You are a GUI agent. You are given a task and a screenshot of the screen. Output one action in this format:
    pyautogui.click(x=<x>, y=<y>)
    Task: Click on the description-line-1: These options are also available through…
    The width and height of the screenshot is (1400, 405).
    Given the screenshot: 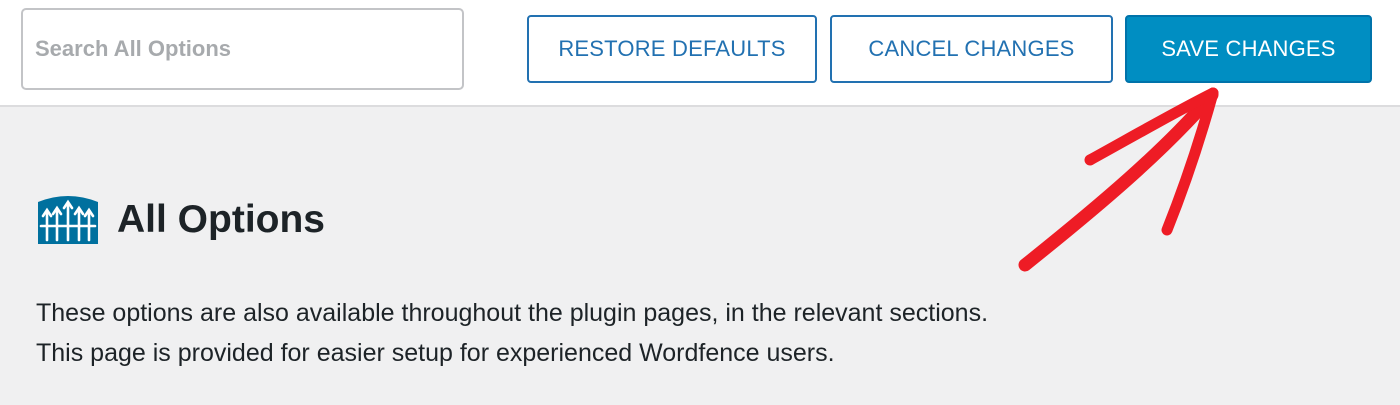 What is the action you would take?
    pyautogui.click(x=512, y=313)
    